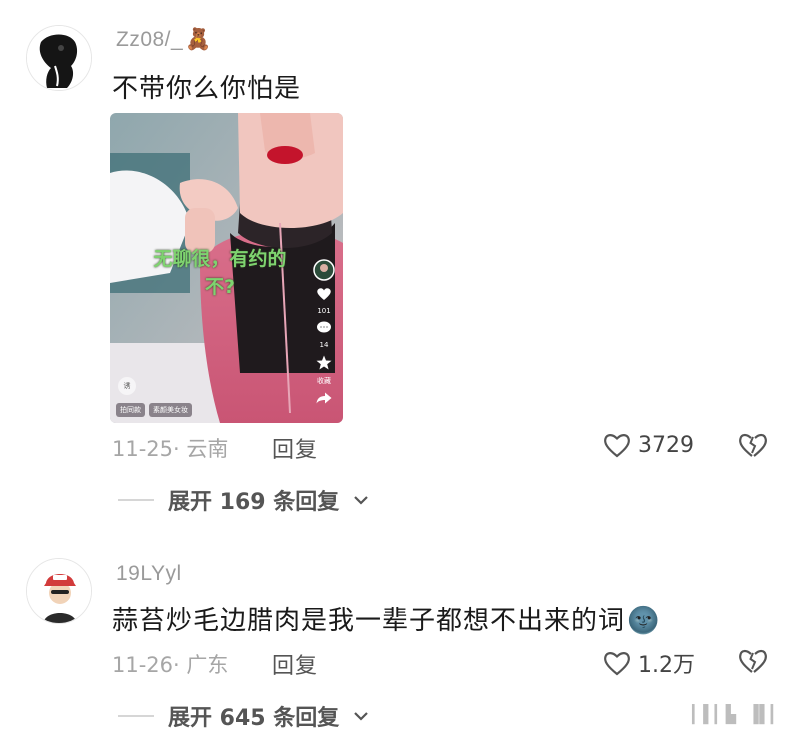 The image size is (800, 747). I want to click on watermark: ▎▌▎▙ ▐▌▎, so click(737, 715).